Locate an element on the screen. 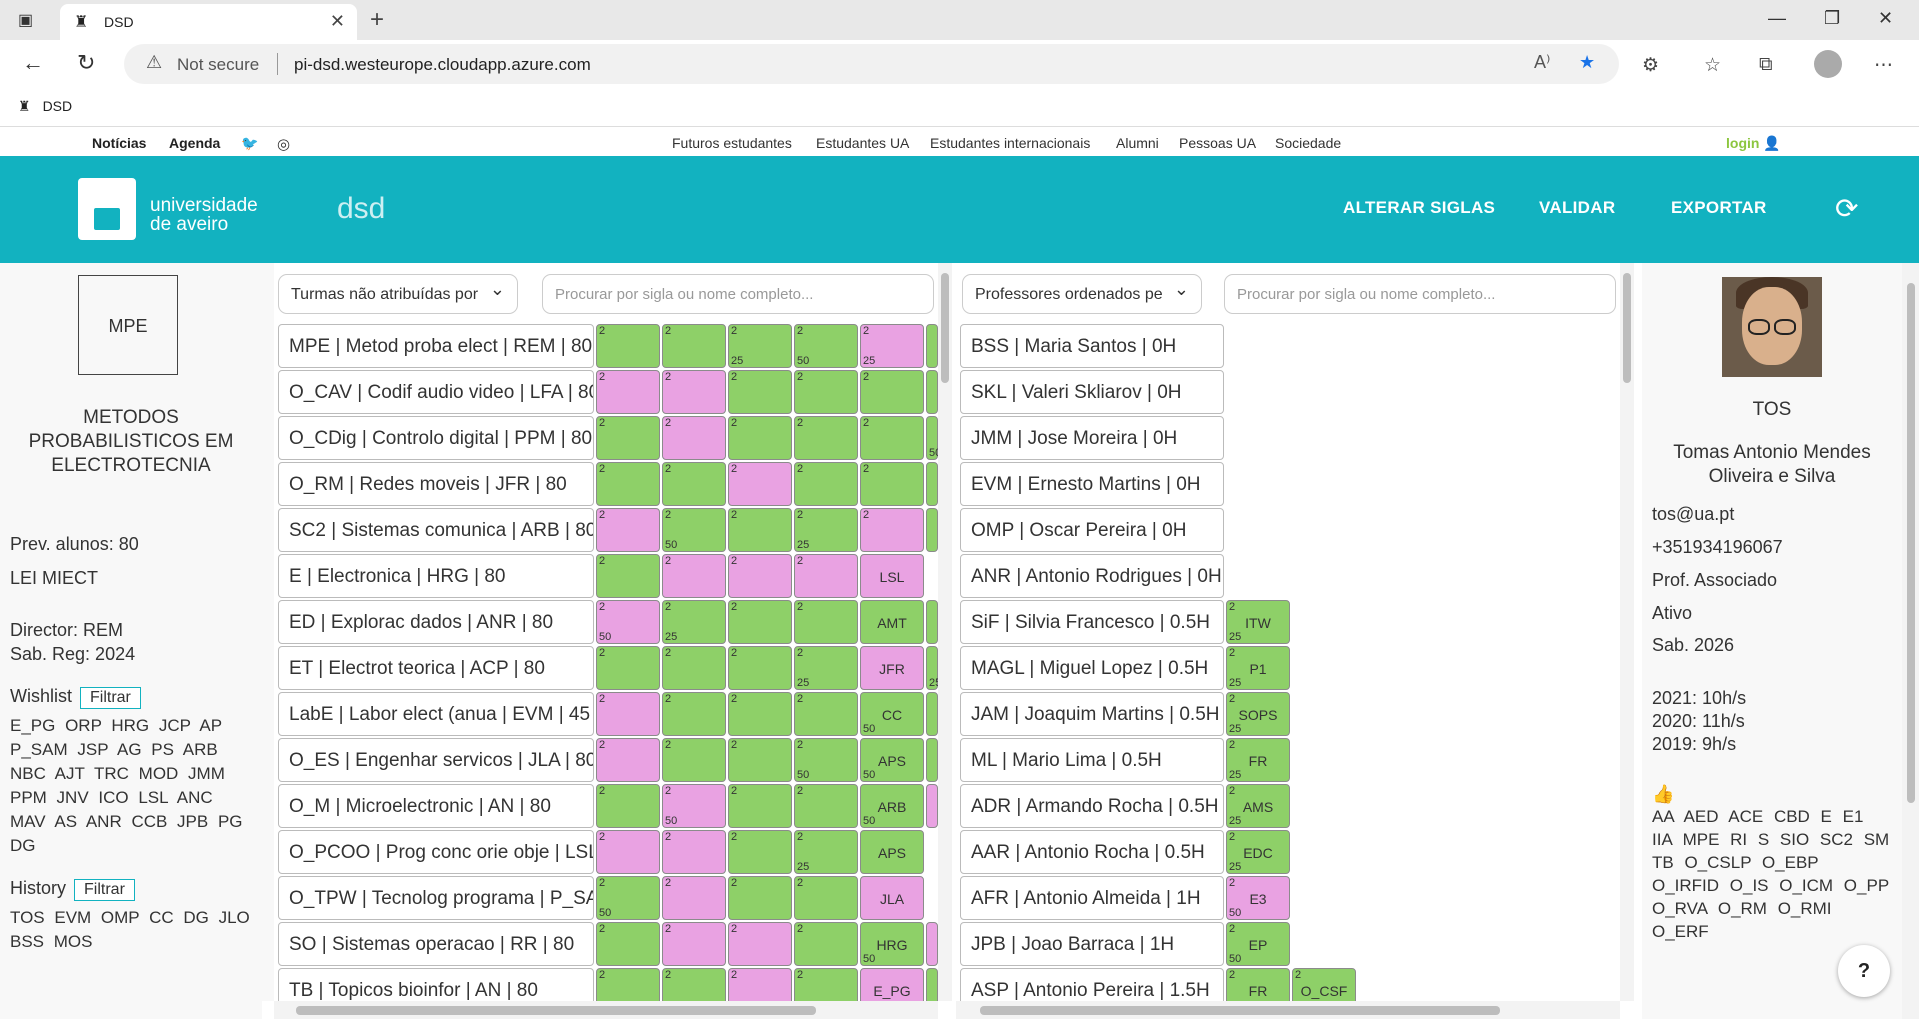 The image size is (1919, 1019). slot-cell: 50 ARB is located at coordinates (892, 806).